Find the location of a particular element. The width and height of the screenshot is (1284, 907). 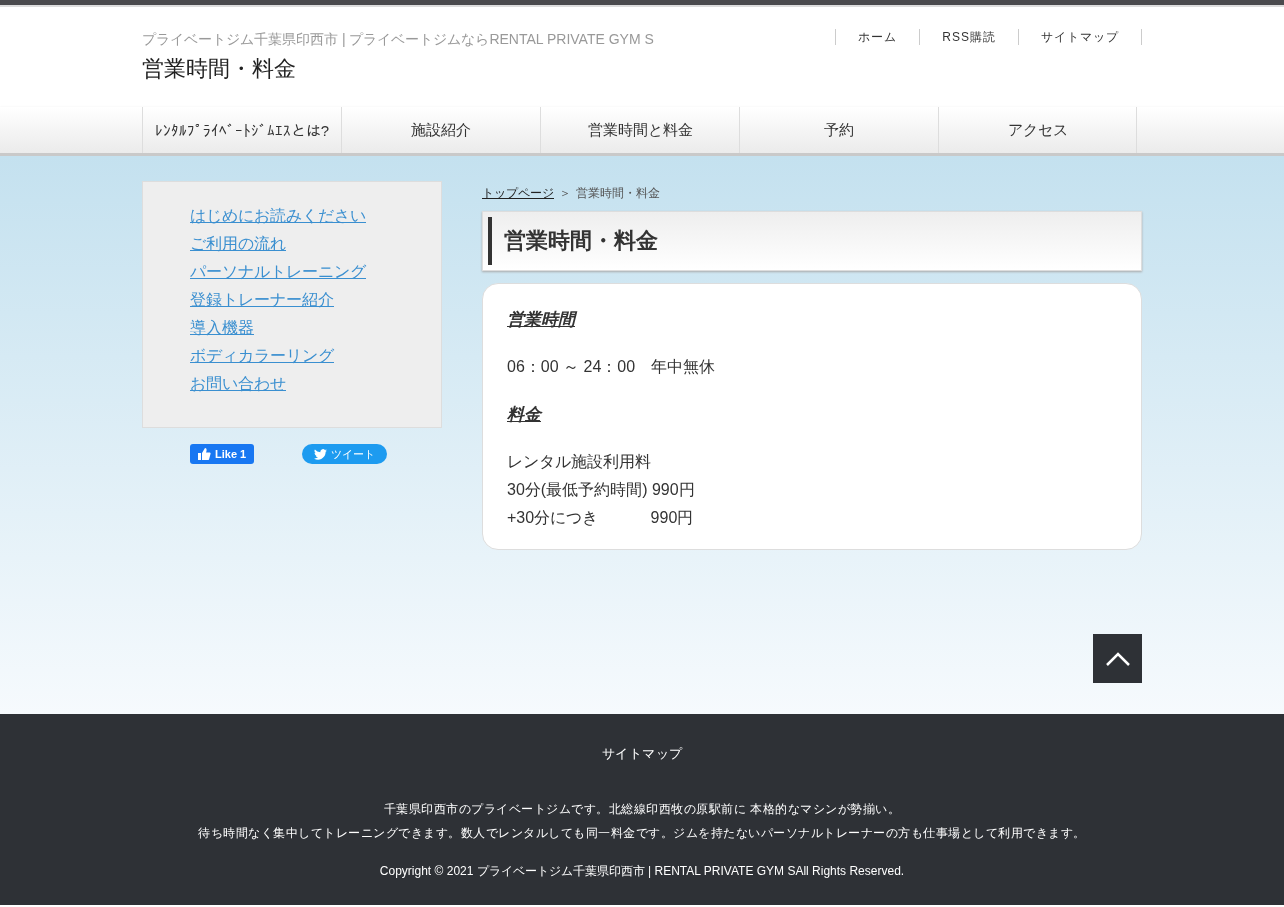

breadcrumb-link: トップページ is located at coordinates (518, 193).